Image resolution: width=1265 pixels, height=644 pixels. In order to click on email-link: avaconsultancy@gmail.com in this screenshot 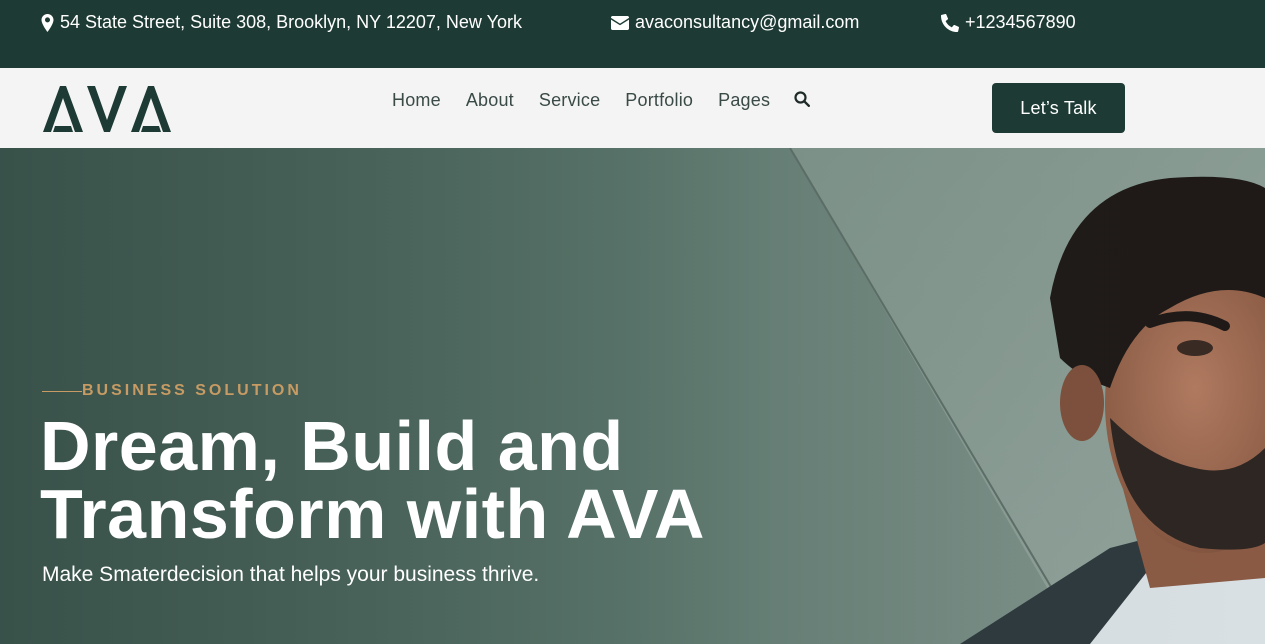, I will do `click(747, 22)`.